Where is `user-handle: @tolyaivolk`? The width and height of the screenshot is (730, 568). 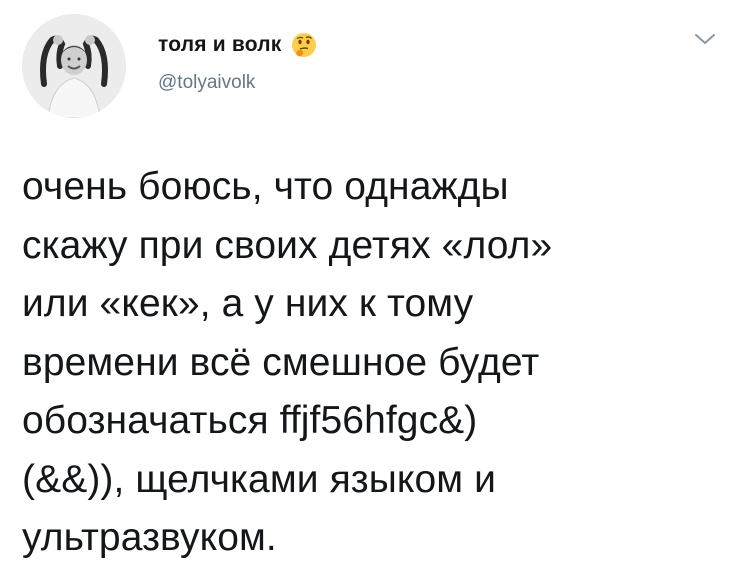 user-handle: @tolyaivolk is located at coordinates (237, 83).